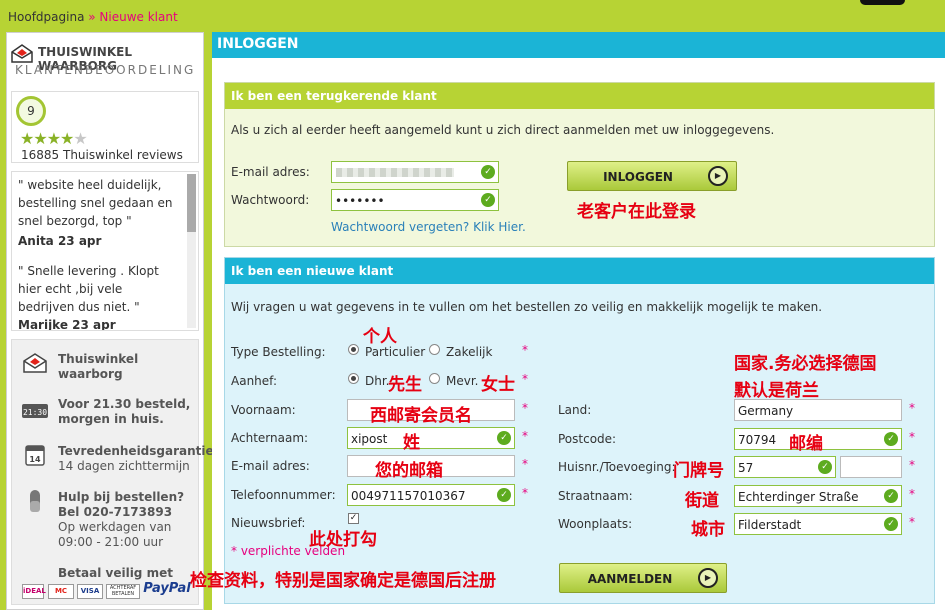 This screenshot has height=610, width=945. I want to click on radio-zakelijk-label: Zakelijk, so click(469, 352).